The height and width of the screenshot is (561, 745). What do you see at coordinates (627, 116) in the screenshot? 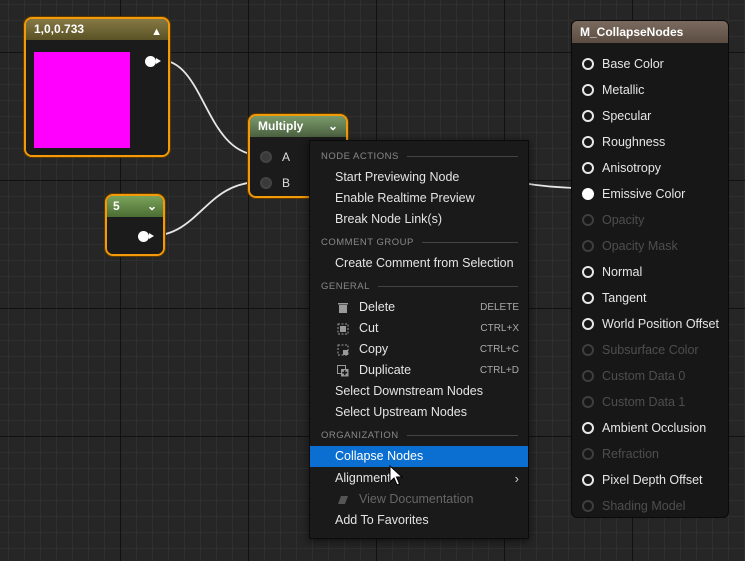
I see `material-input-label: Specular` at bounding box center [627, 116].